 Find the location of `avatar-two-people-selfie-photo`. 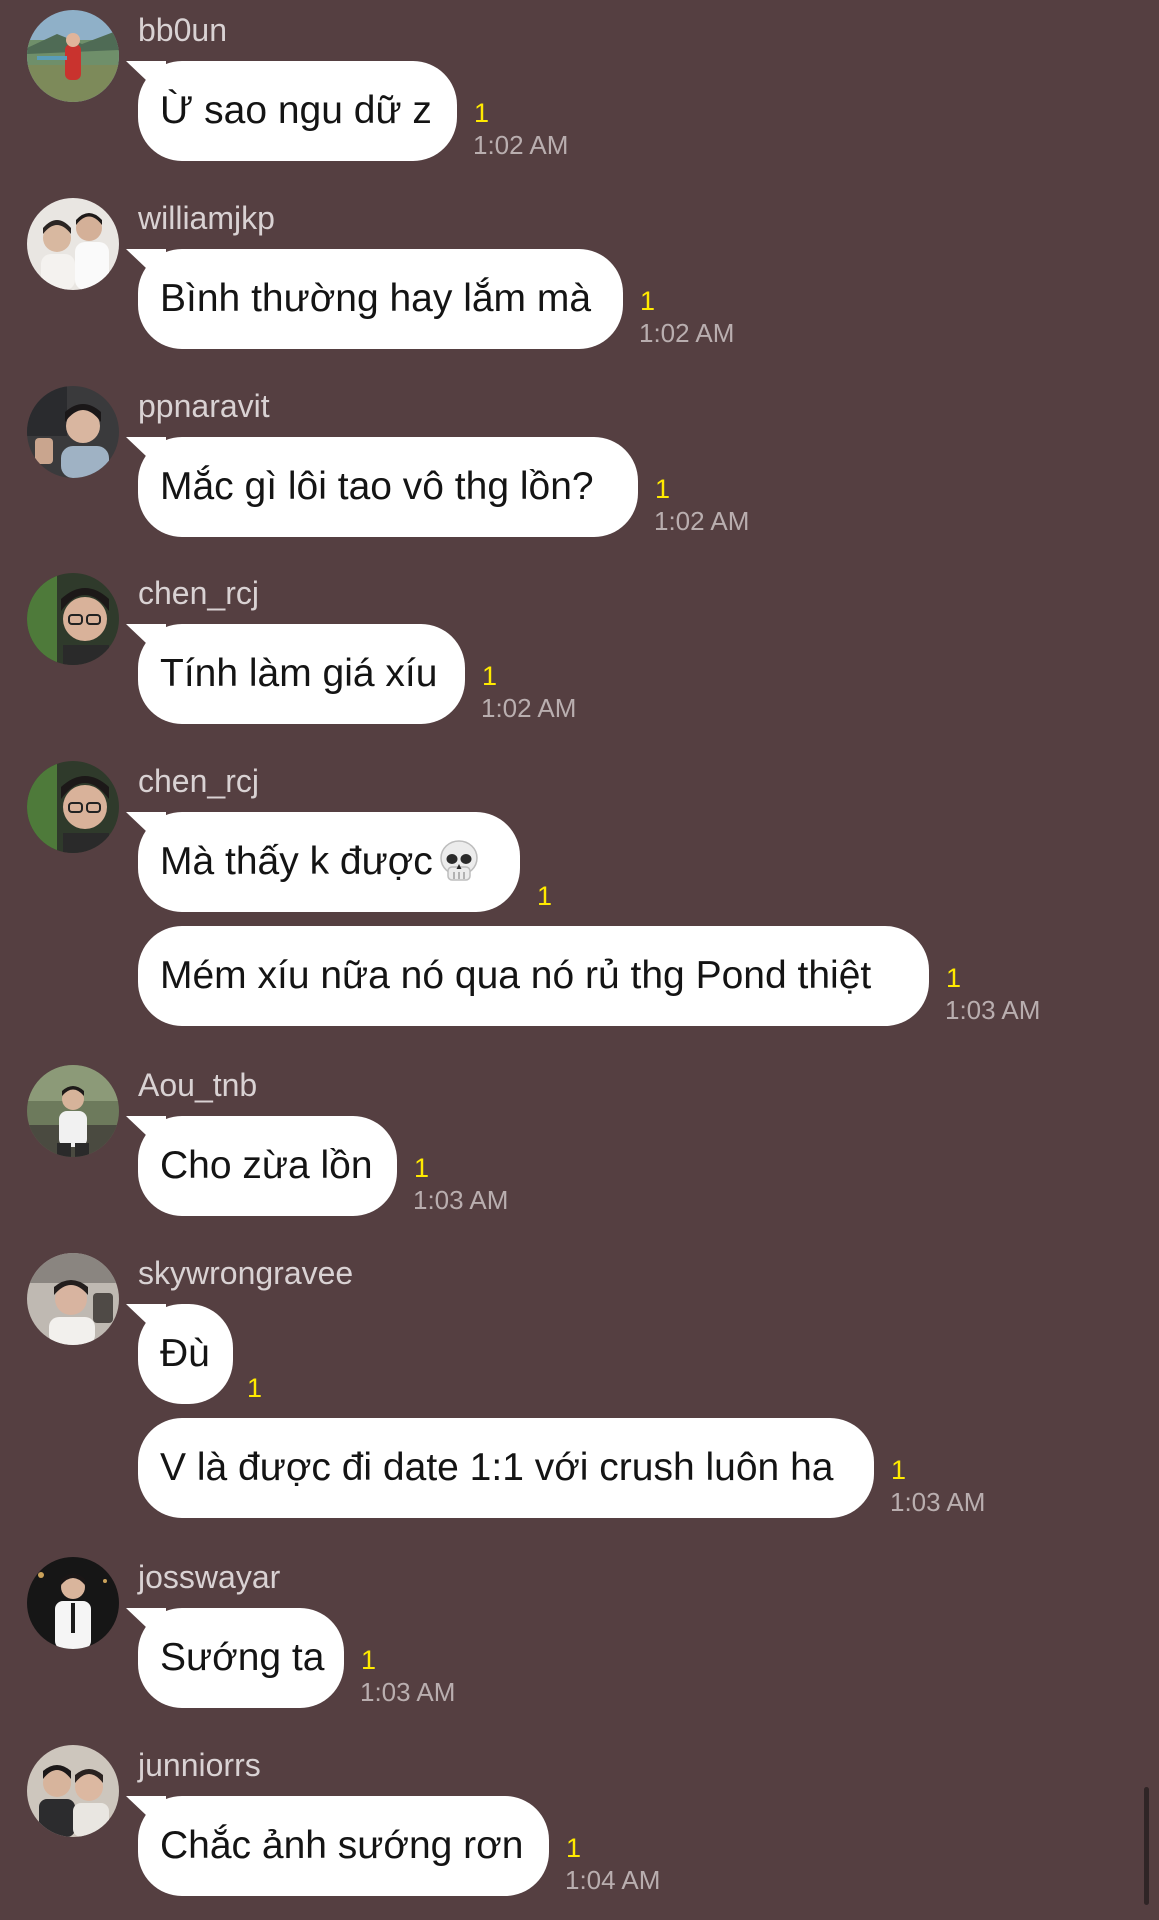

avatar-two-people-selfie-photo is located at coordinates (73, 1791).